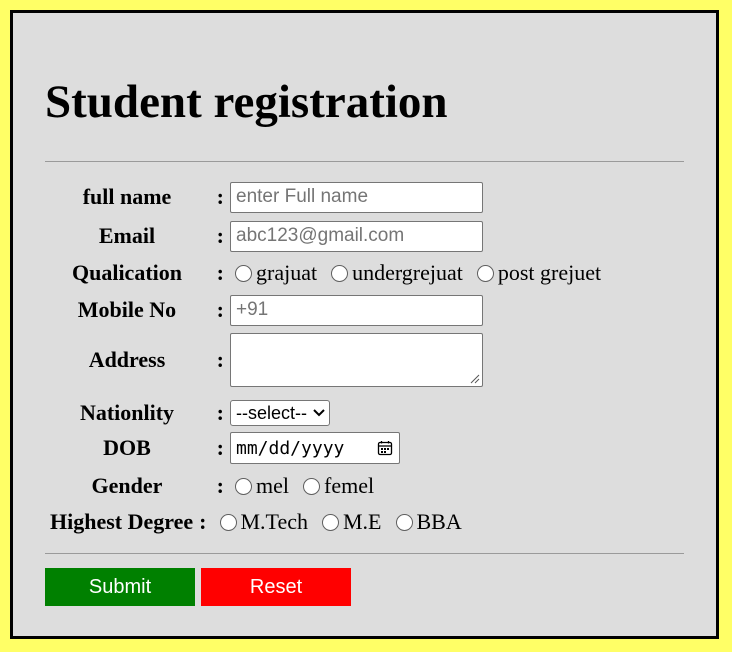 The image size is (732, 652). I want to click on degree-label: Highest Degree, so click(122, 521).